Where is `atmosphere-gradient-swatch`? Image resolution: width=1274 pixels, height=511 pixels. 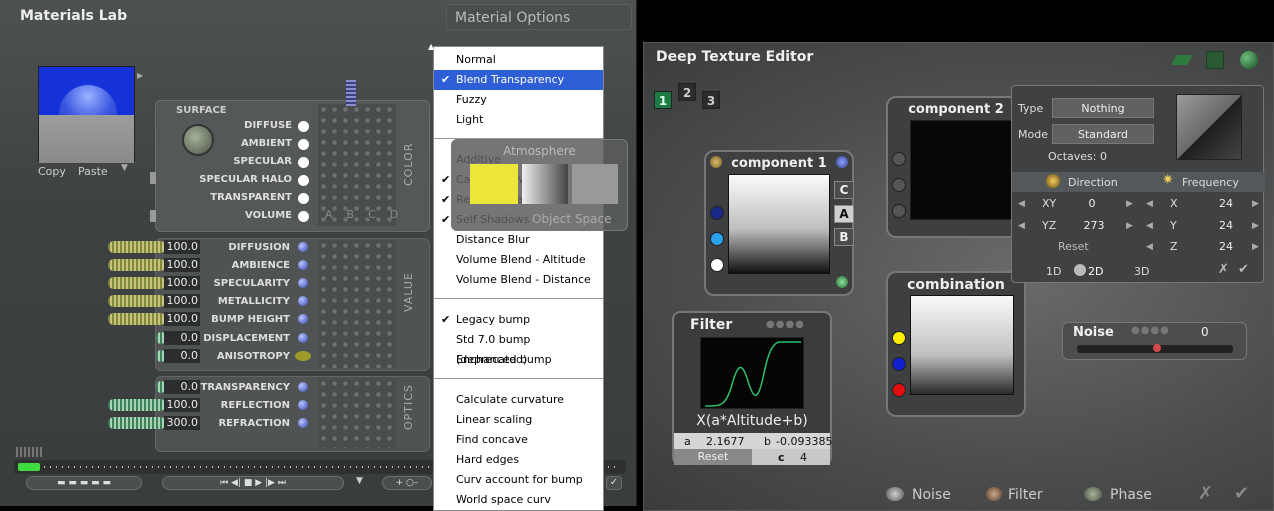 atmosphere-gradient-swatch is located at coordinates (545, 184).